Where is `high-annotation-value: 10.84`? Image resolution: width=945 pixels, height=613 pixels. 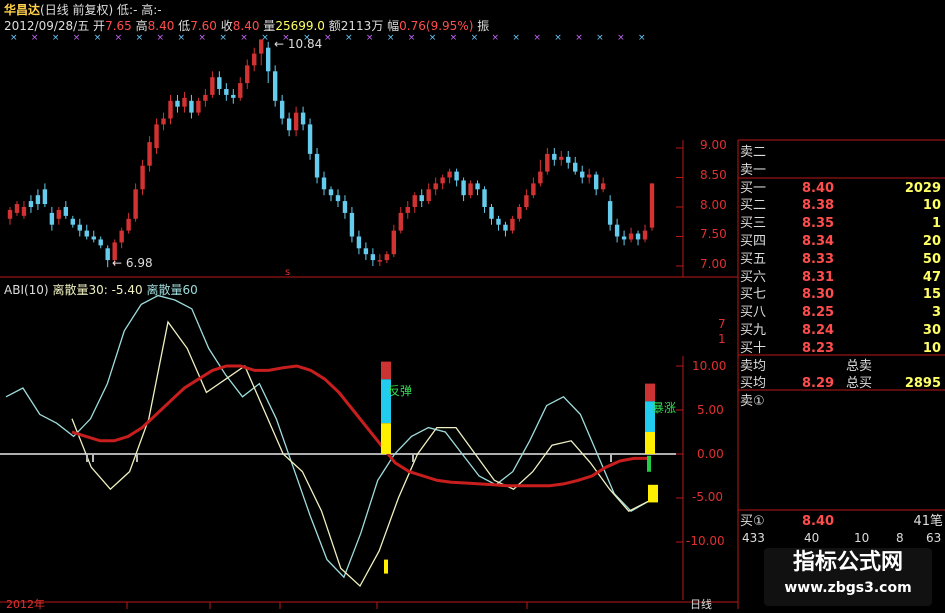 high-annotation-value: 10.84 is located at coordinates (305, 44).